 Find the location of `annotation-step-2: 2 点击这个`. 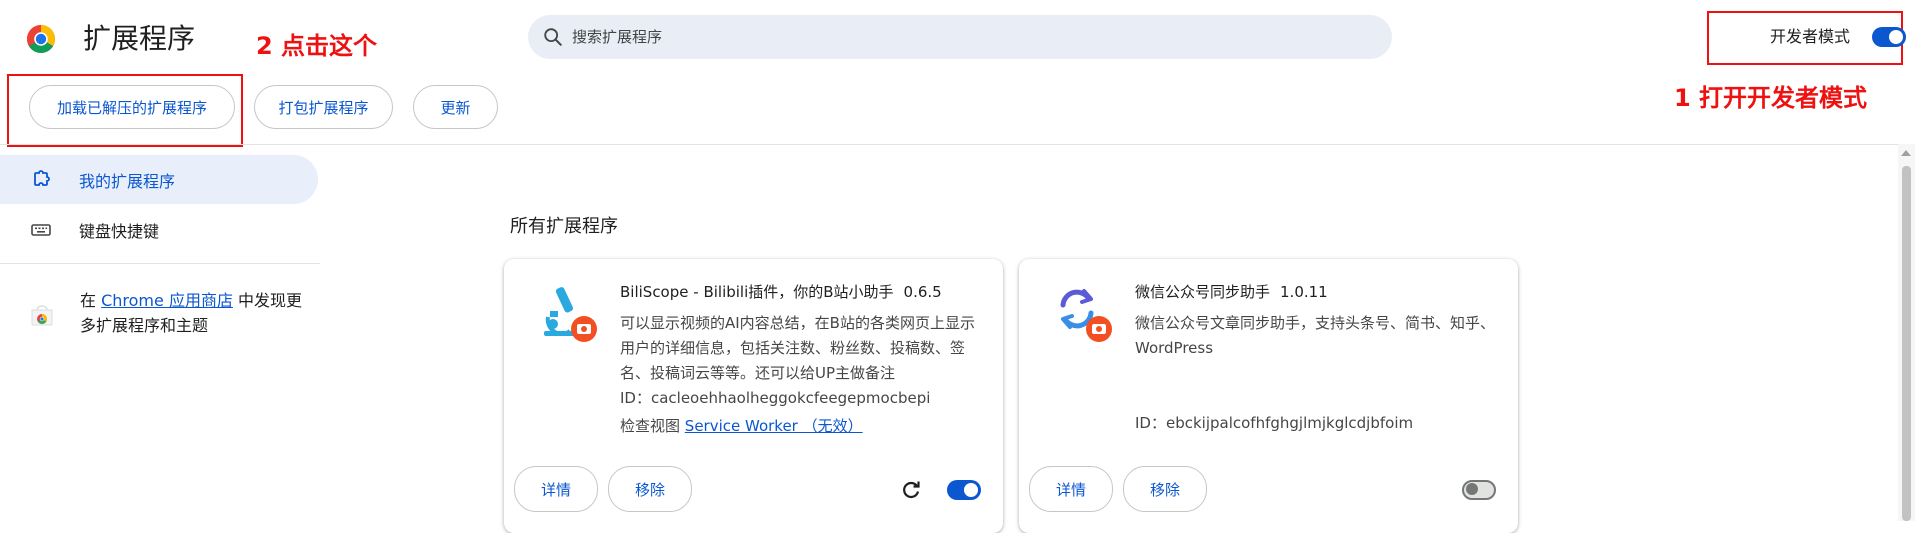

annotation-step-2: 2 点击这个 is located at coordinates (317, 46).